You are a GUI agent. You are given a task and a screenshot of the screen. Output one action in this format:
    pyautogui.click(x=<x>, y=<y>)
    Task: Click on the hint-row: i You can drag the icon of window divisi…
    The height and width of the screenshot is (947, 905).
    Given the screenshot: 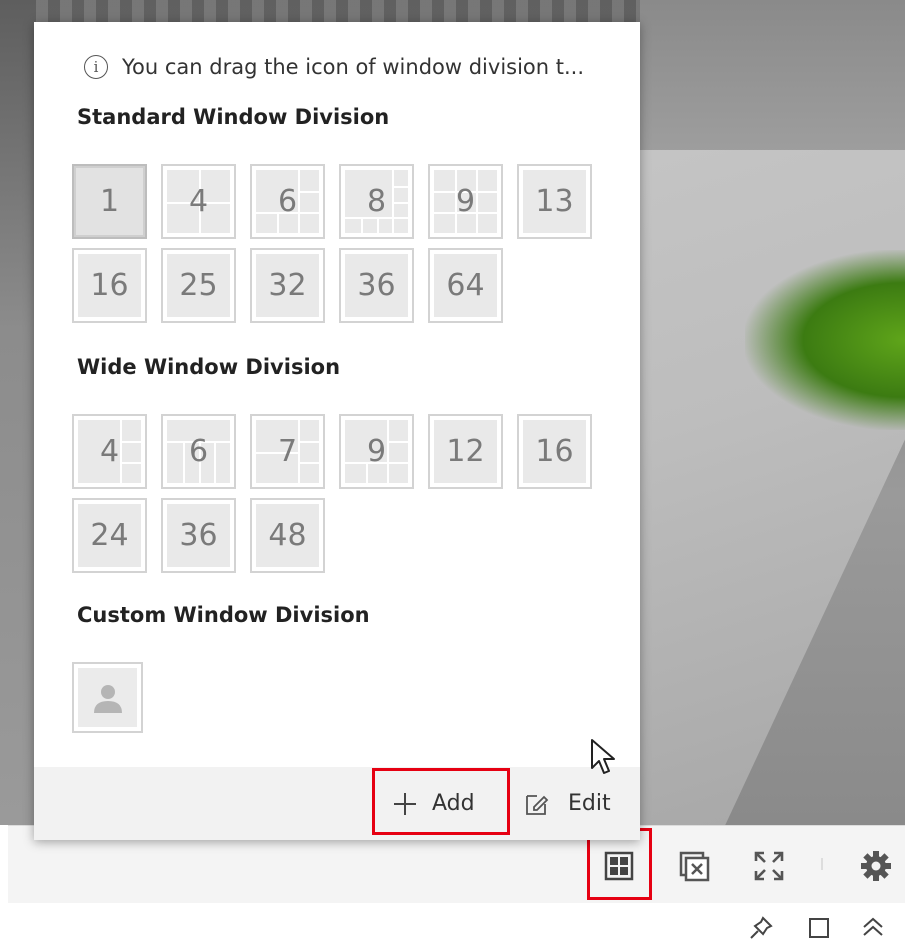 What is the action you would take?
    pyautogui.click(x=359, y=67)
    